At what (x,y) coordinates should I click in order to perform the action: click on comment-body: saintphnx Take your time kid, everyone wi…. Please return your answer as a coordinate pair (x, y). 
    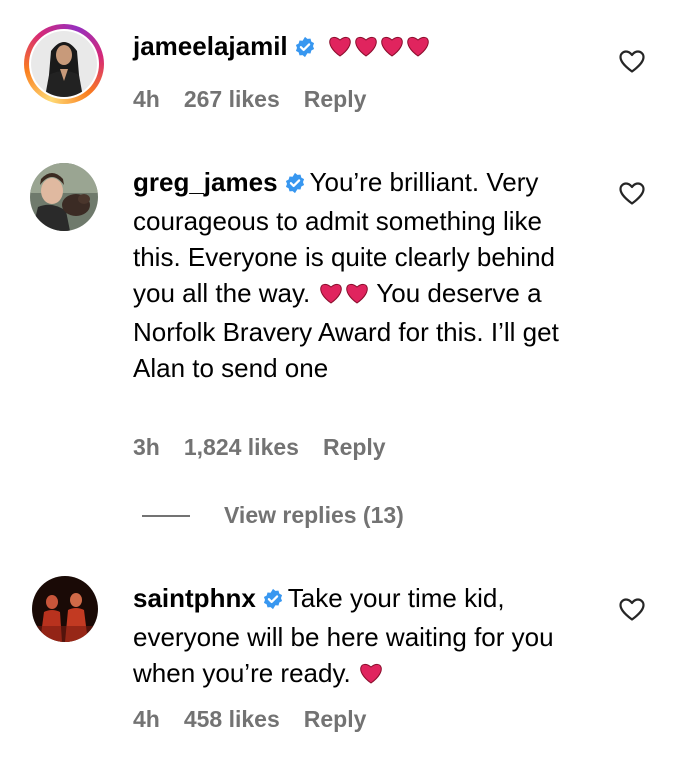
    Looking at the image, I should click on (353, 637).